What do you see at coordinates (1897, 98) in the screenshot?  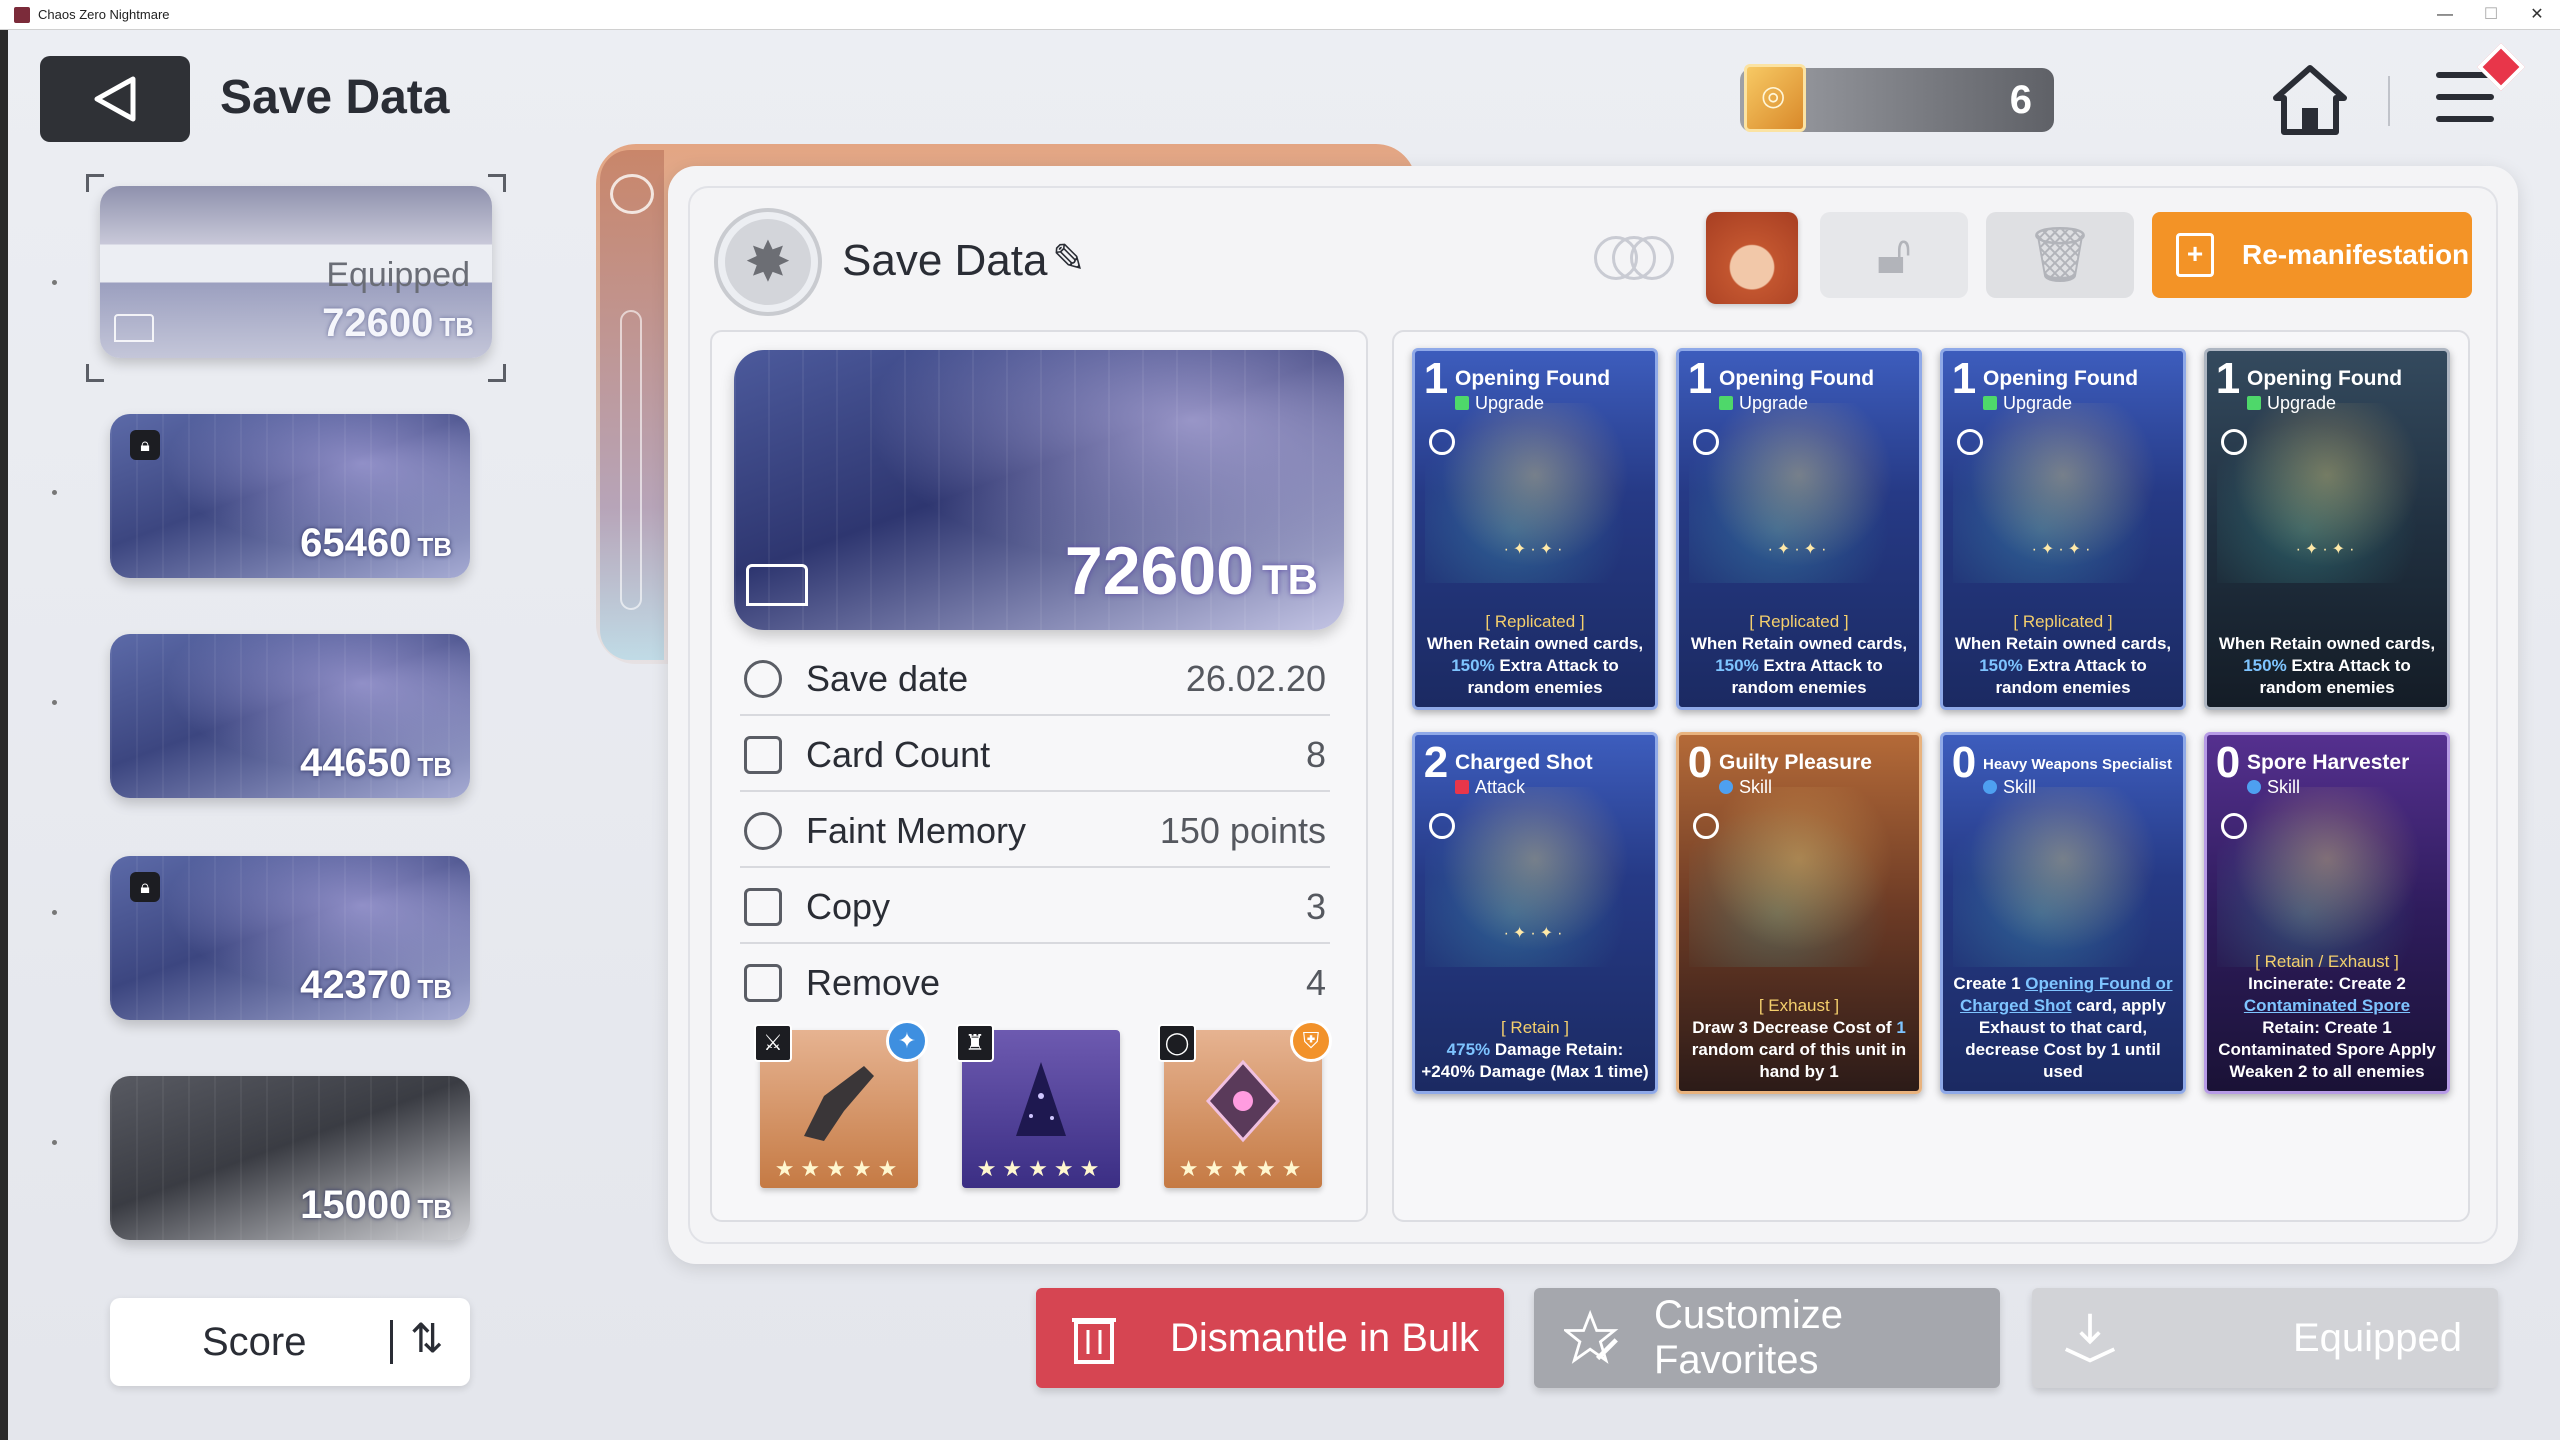 I see `tb-counter: 6` at bounding box center [1897, 98].